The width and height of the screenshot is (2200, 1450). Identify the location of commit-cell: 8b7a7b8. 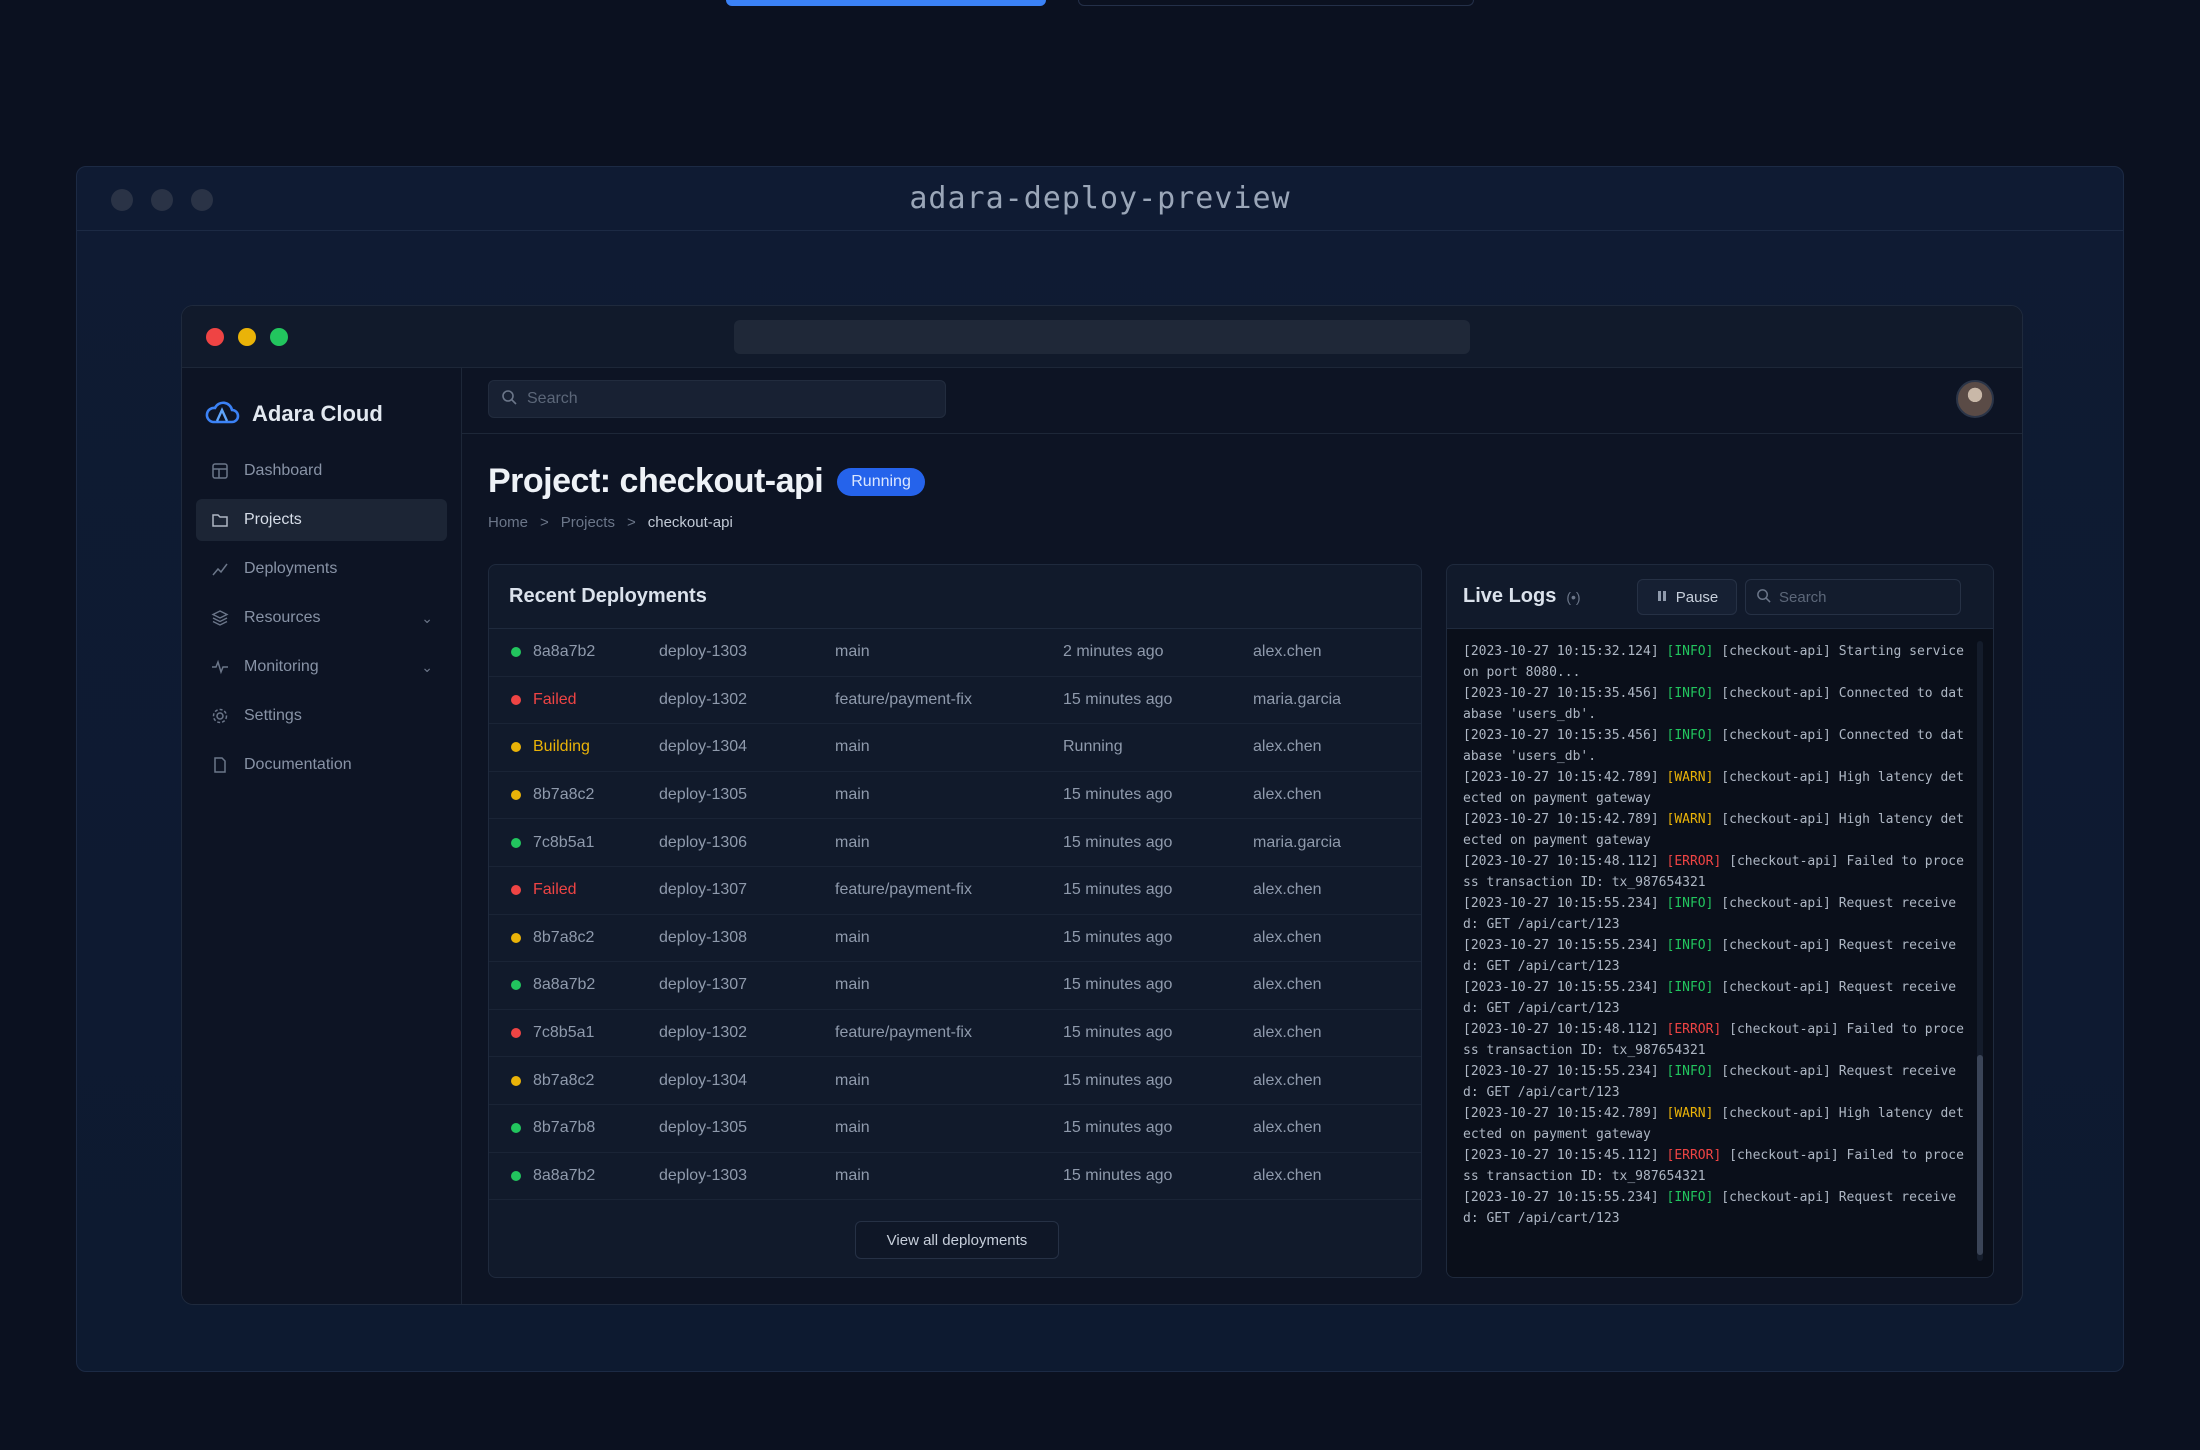
(574, 1128).